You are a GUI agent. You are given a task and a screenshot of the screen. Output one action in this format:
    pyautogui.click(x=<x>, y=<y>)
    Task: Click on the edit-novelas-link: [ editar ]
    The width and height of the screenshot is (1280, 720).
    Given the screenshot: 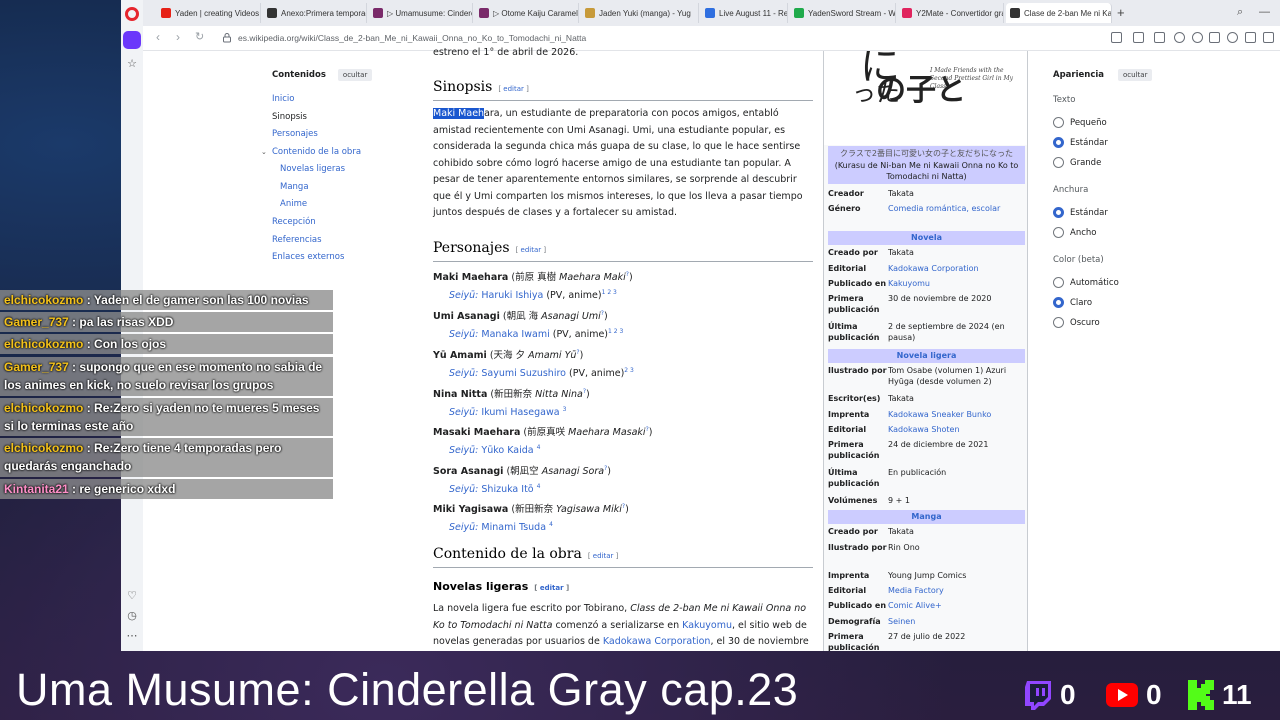 What is the action you would take?
    pyautogui.click(x=551, y=588)
    